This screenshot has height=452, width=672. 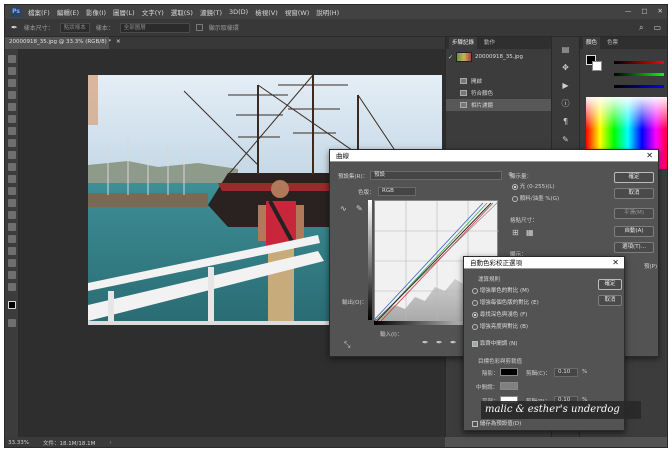 What do you see at coordinates (110, 443) in the screenshot?
I see `status-menu-icon: ›` at bounding box center [110, 443].